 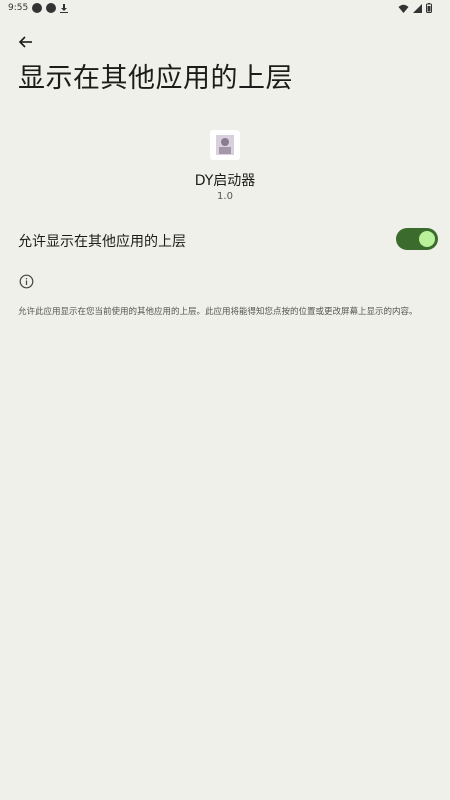 I want to click on page-title: 显示在其他应用的上层, so click(x=155, y=78).